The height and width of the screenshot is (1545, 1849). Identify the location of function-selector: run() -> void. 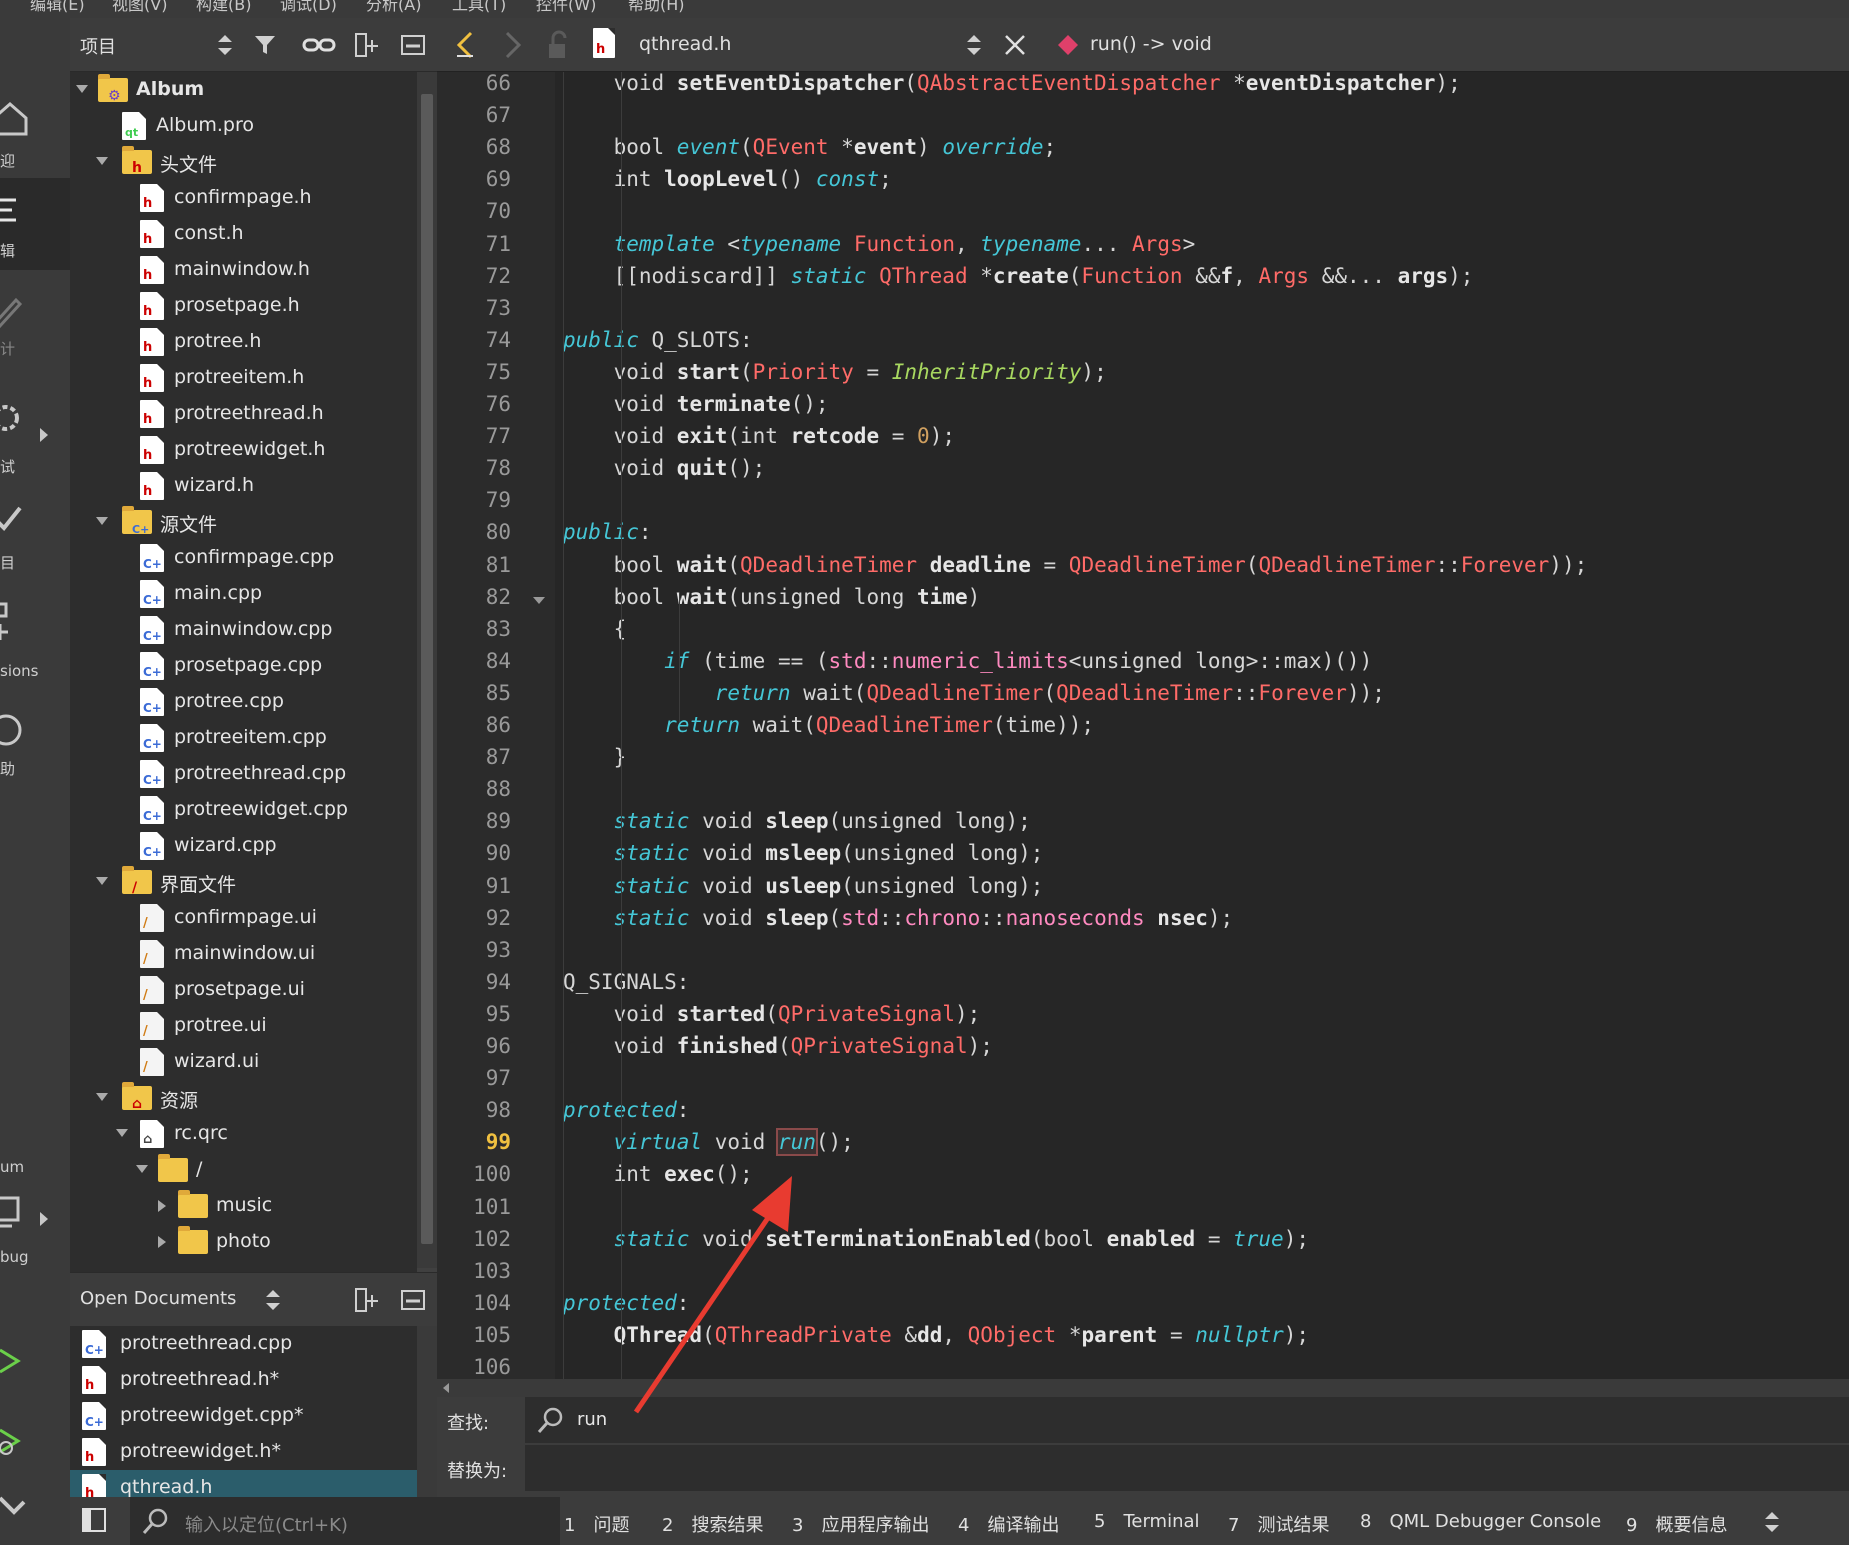
(1151, 44).